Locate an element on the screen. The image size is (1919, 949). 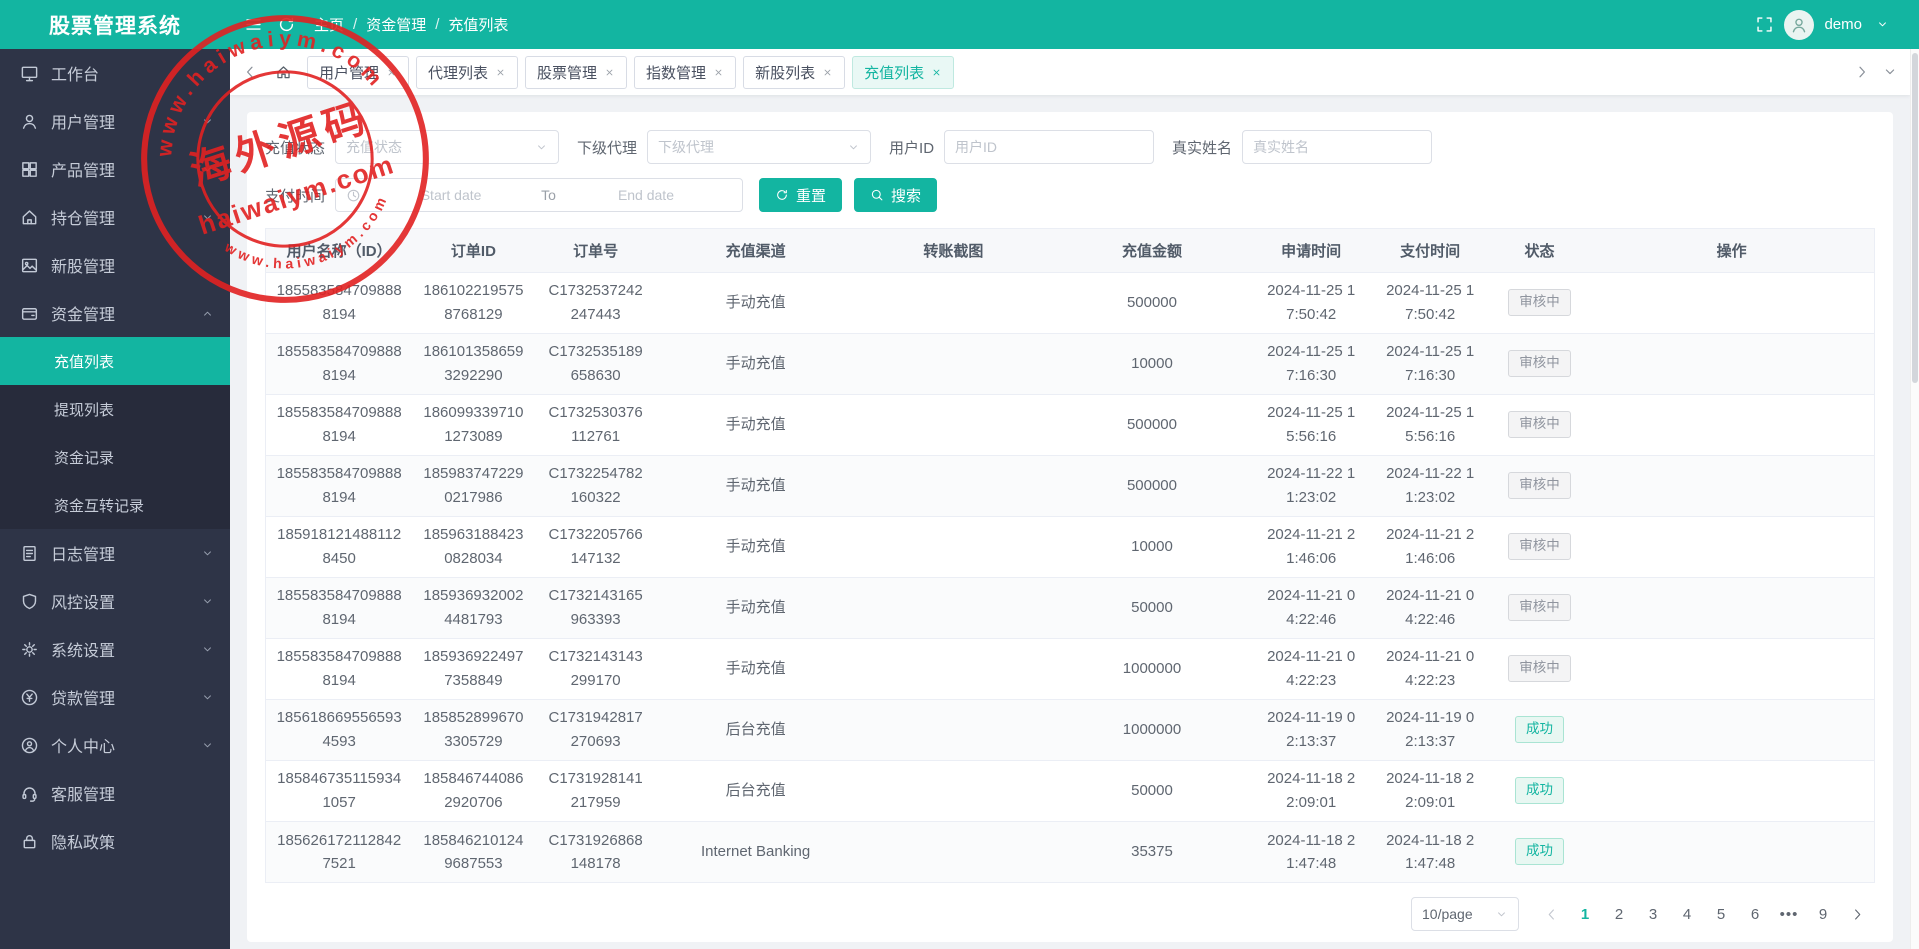
sidebar-item: 工作台 is located at coordinates (115, 73).